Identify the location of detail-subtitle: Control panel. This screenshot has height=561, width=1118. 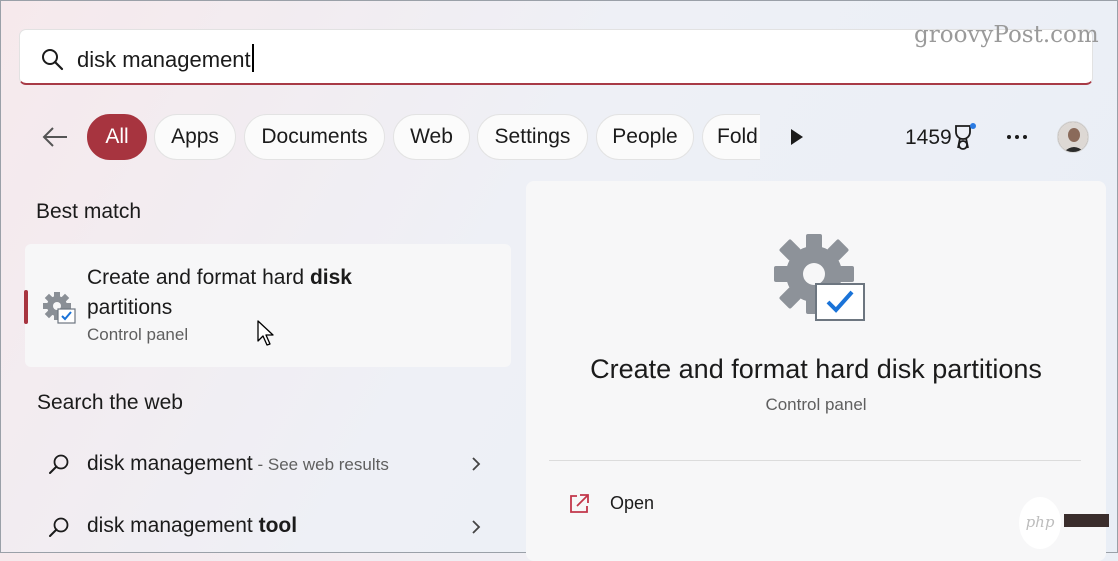
(816, 404).